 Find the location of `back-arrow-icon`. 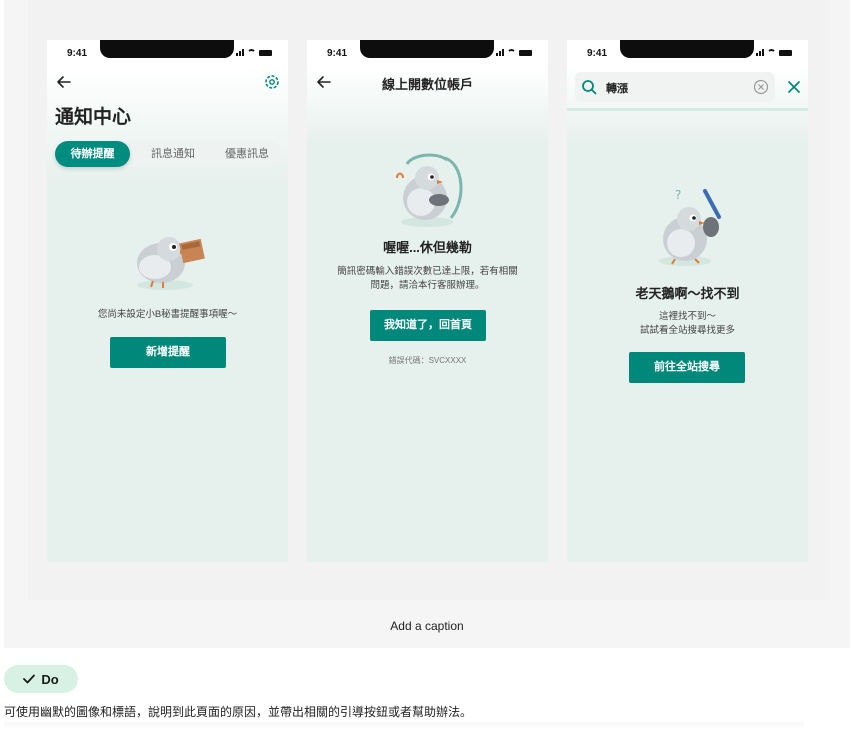

back-arrow-icon is located at coordinates (64, 82).